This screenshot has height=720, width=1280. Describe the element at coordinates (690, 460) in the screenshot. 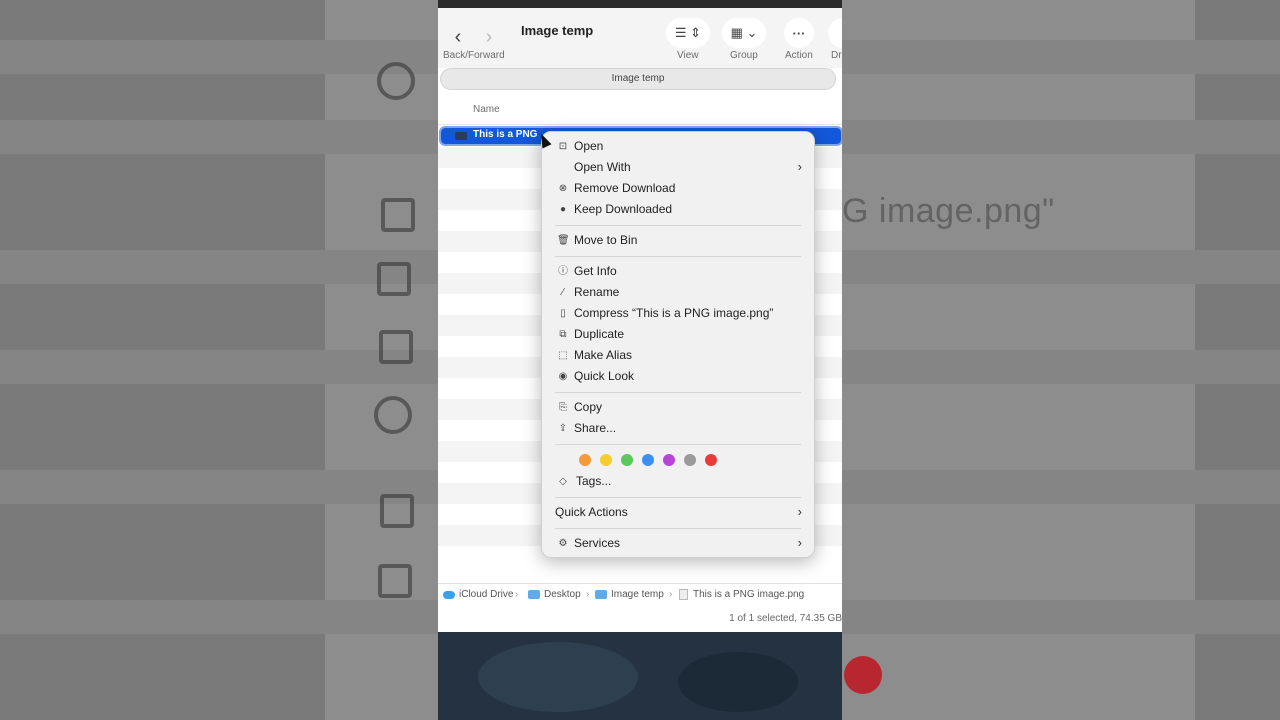

I see `tag-gray` at that location.